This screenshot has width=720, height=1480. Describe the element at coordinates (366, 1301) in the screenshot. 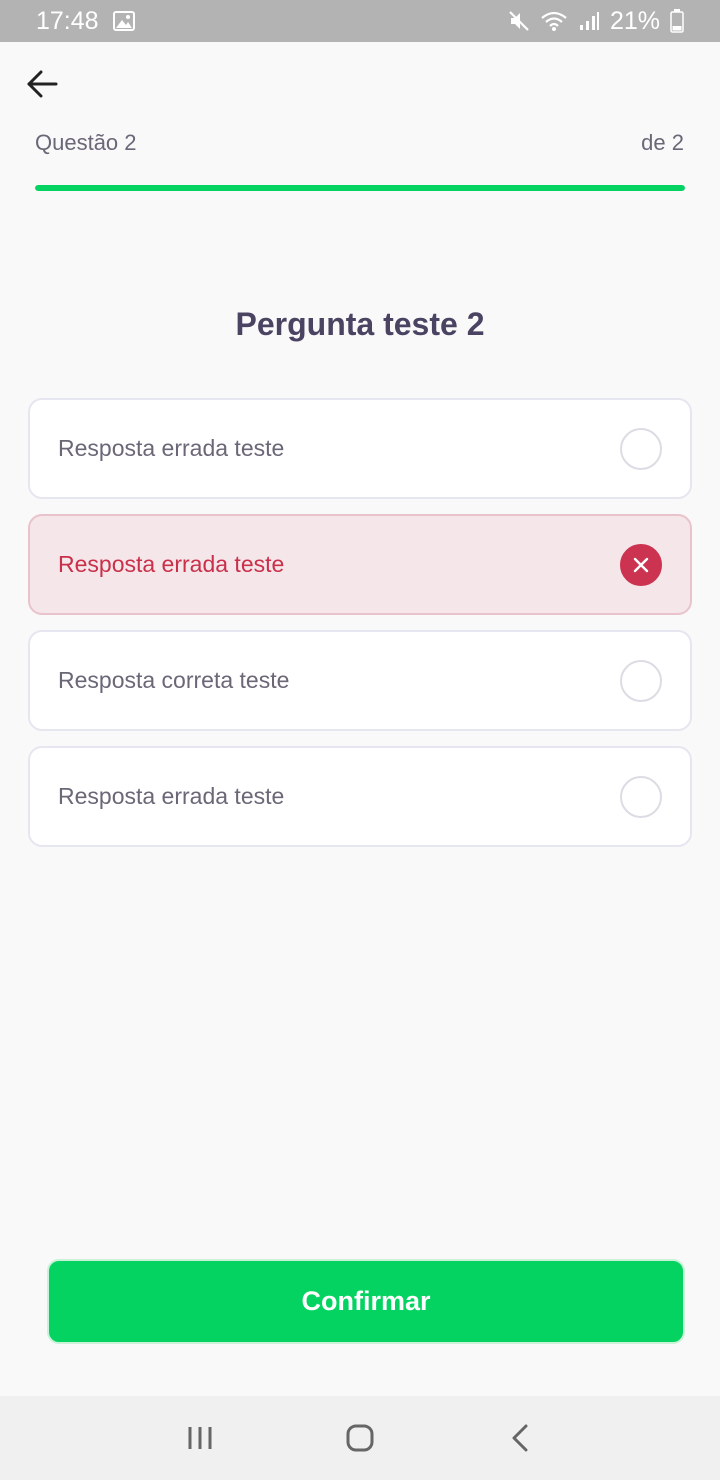

I see `confirm-button: Confirmar` at that location.